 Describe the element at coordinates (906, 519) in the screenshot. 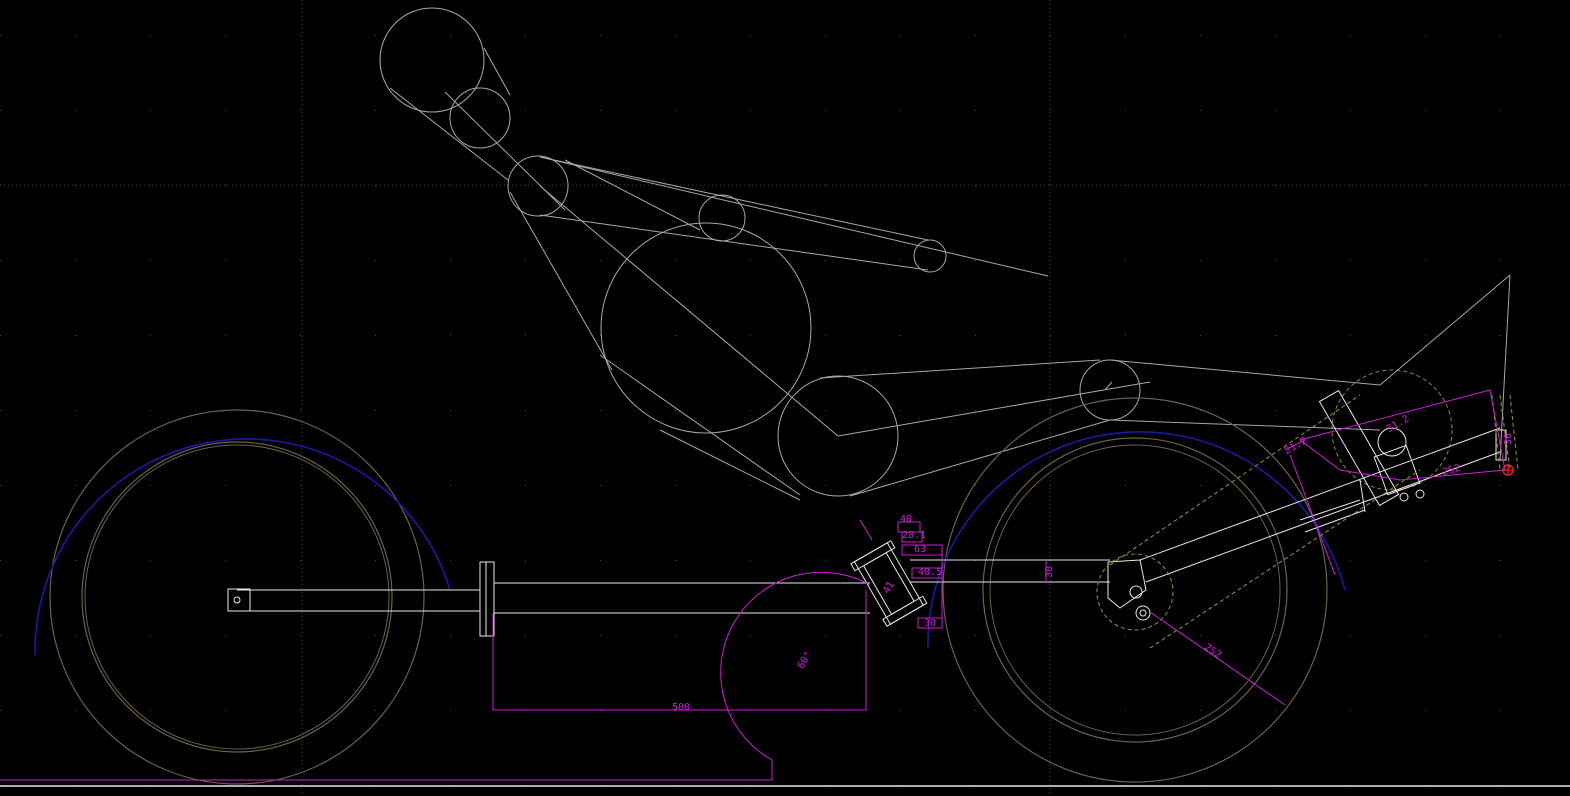

I see `dim-40: 40` at that location.